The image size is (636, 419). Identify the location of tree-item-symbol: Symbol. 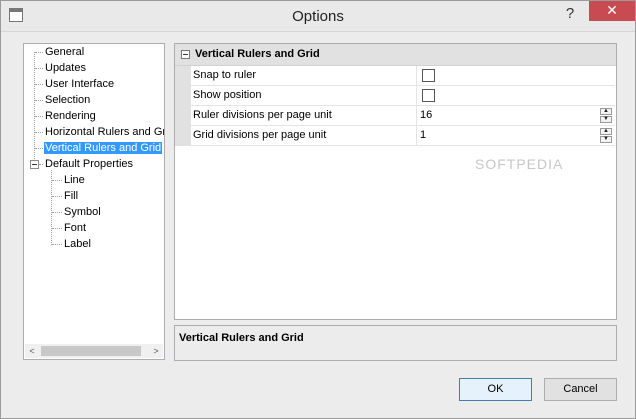
(82, 212).